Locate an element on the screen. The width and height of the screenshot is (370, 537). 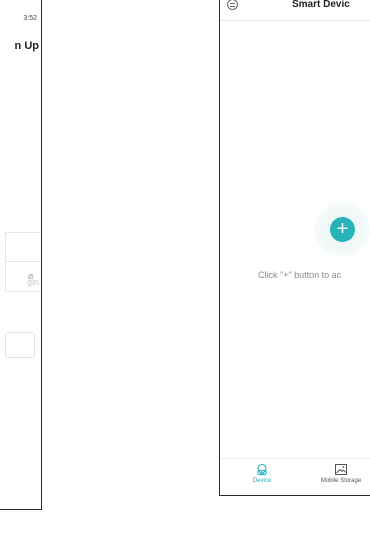
nav-item-mobile-storage: Mobile Storage is located at coordinates (341, 473).